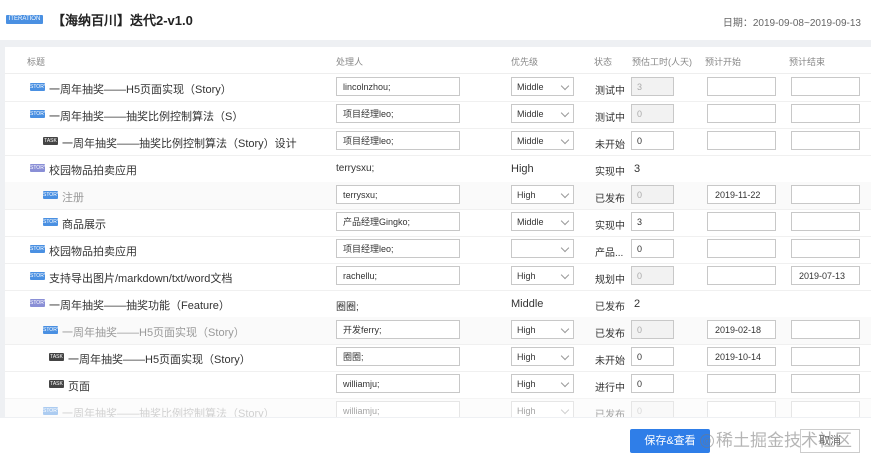 The width and height of the screenshot is (871, 463). What do you see at coordinates (140, 278) in the screenshot?
I see `row-title: 支持导出图片/markdown/txt/word文档` at bounding box center [140, 278].